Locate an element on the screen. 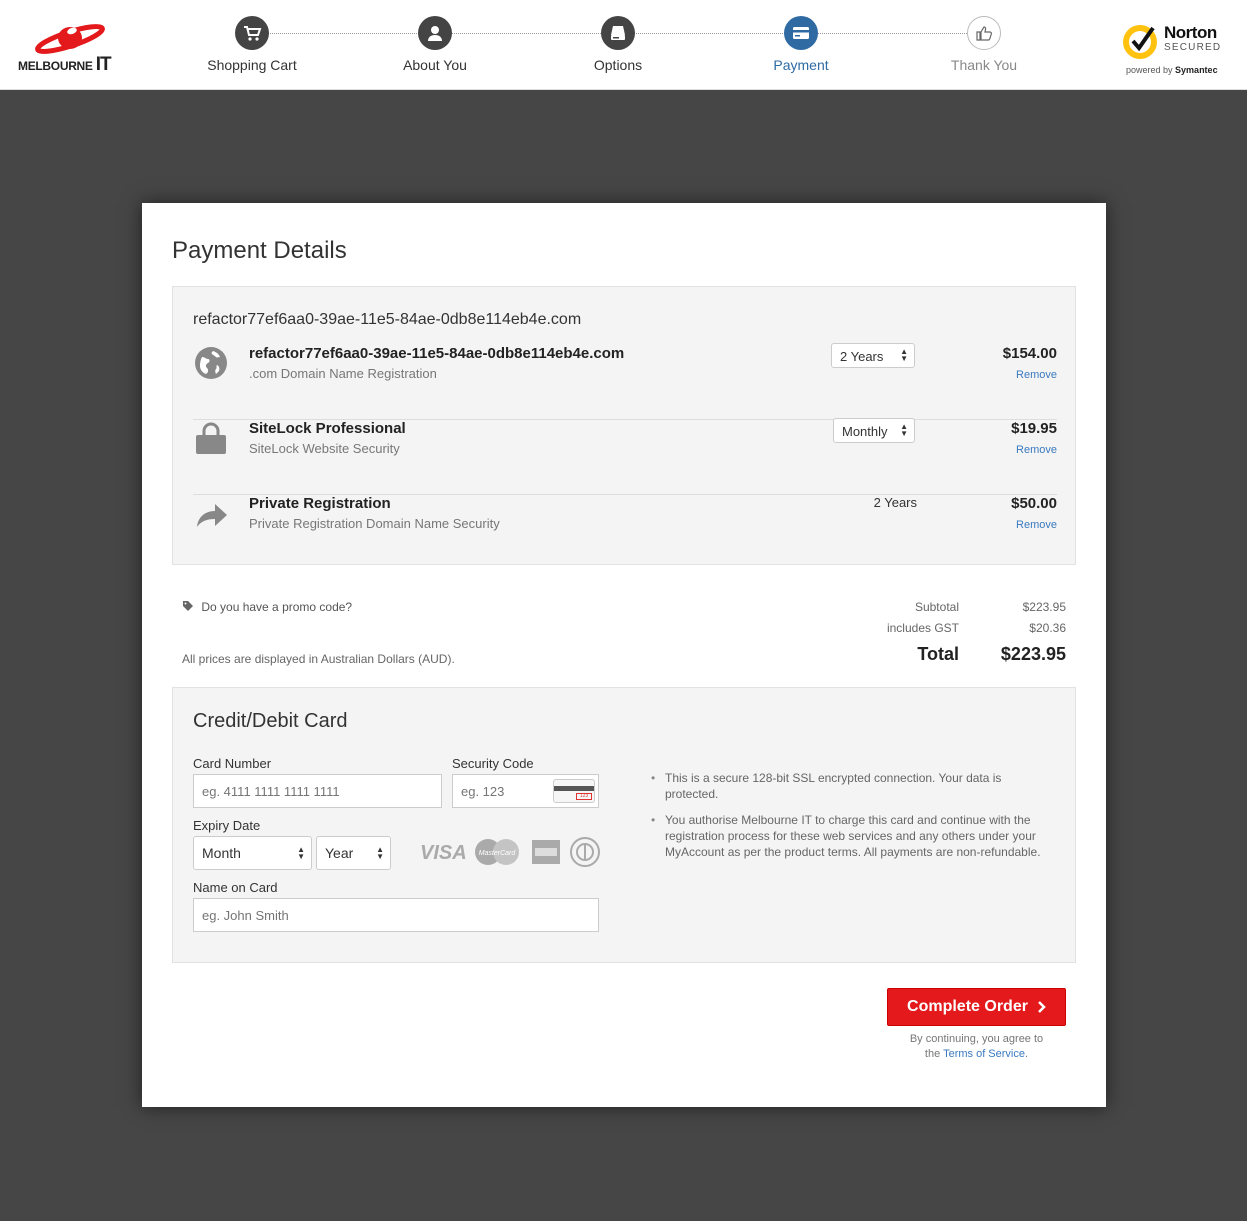 The height and width of the screenshot is (1221, 1247). globe-icon is located at coordinates (211, 363).